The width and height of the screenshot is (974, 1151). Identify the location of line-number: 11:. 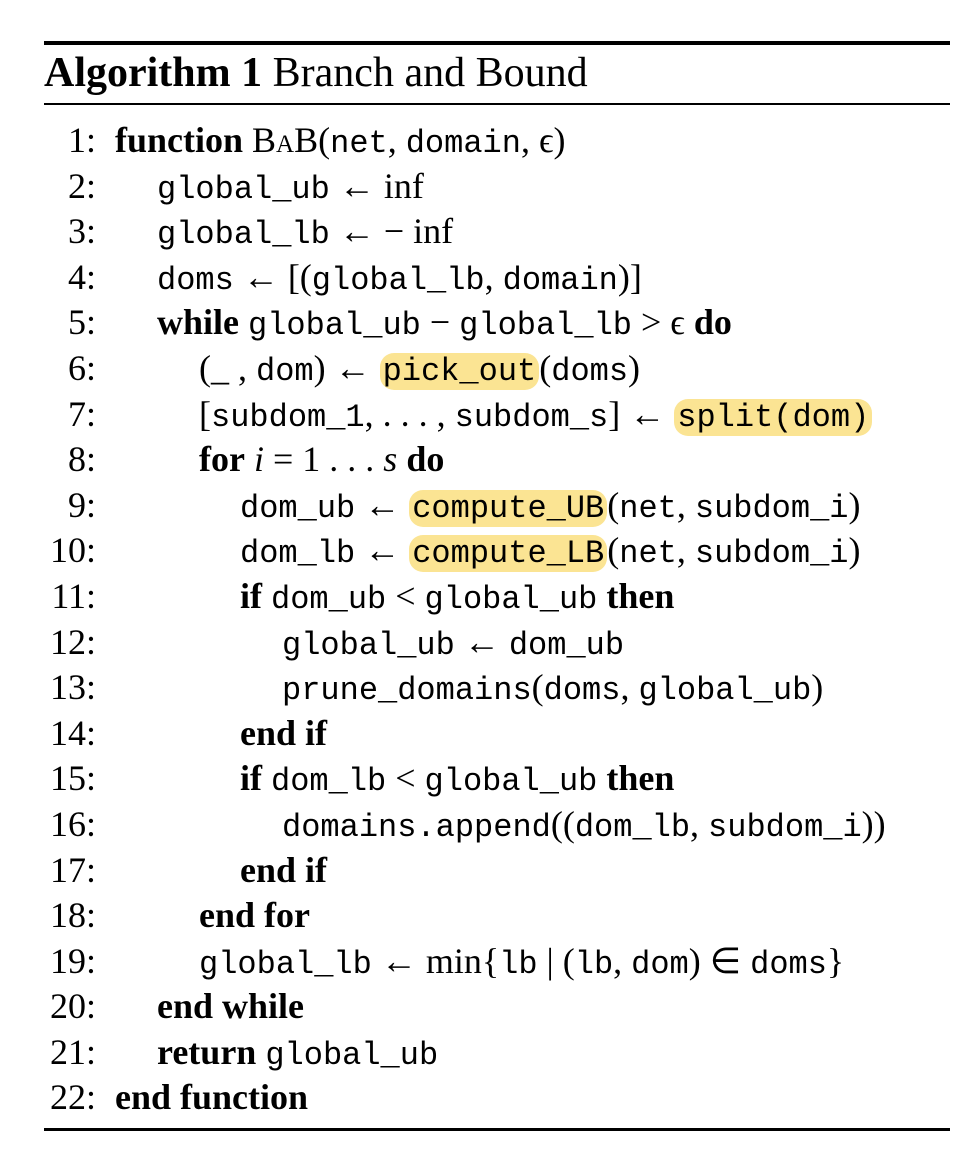
(73, 595).